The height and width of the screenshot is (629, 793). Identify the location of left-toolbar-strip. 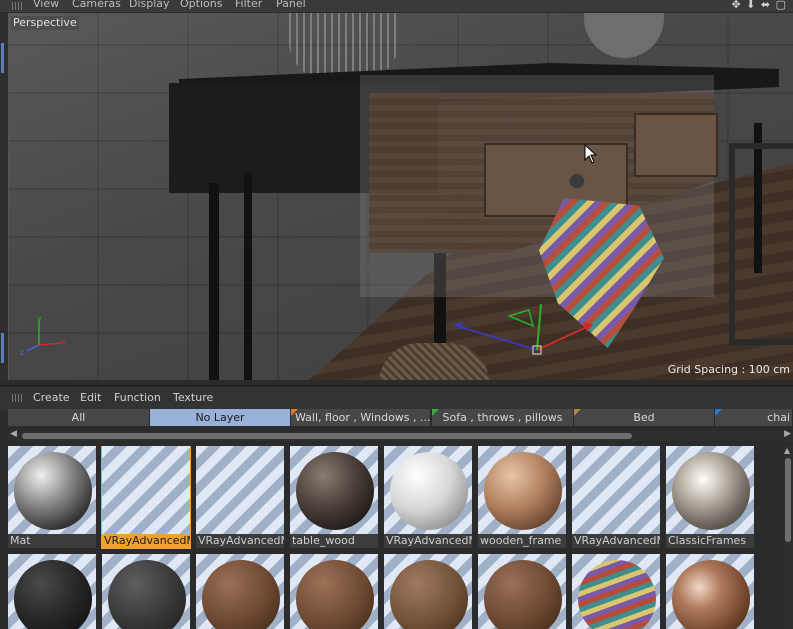
(4, 196).